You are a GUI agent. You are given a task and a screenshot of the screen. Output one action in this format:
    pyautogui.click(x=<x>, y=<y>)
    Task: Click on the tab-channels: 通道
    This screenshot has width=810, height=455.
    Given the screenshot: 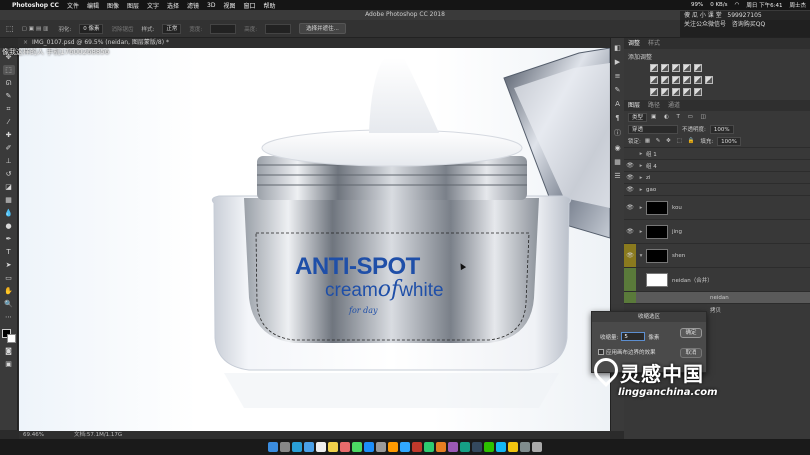 What is the action you would take?
    pyautogui.click(x=674, y=105)
    